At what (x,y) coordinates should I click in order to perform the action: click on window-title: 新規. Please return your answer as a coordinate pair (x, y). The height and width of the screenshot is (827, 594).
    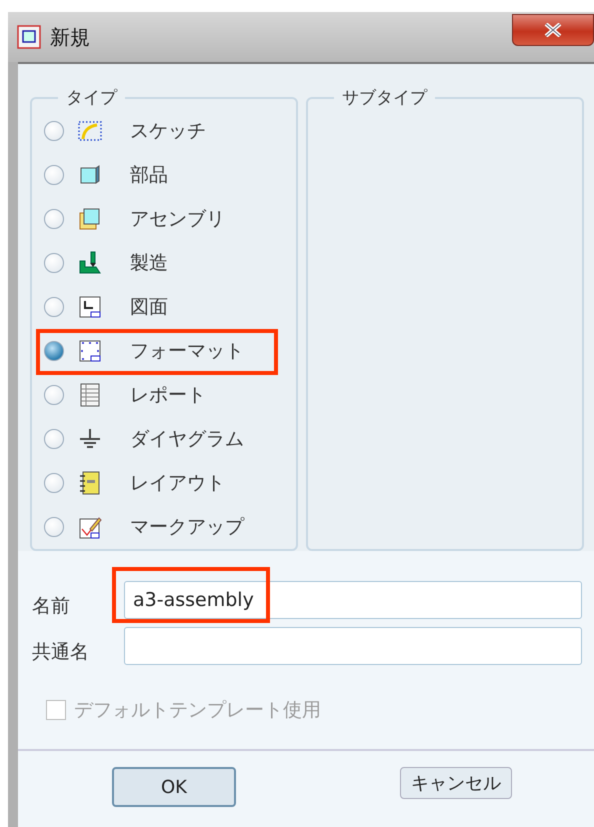
    Looking at the image, I should click on (70, 37).